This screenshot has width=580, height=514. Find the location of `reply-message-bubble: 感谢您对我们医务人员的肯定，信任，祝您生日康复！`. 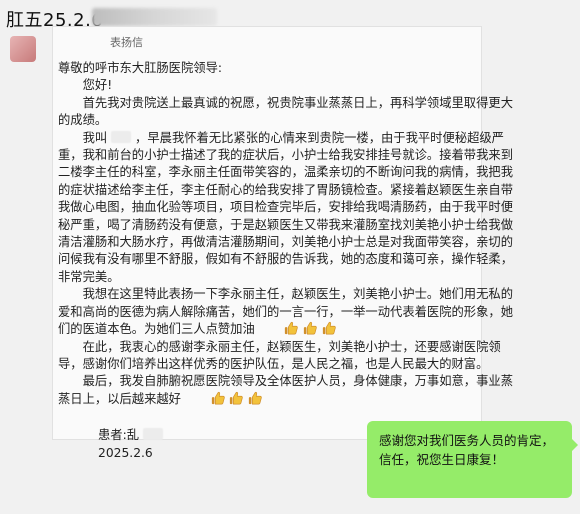

reply-message-bubble: 感谢您对我们医务人员的肯定，信任，祝您生日康复！ is located at coordinates (472, 459).